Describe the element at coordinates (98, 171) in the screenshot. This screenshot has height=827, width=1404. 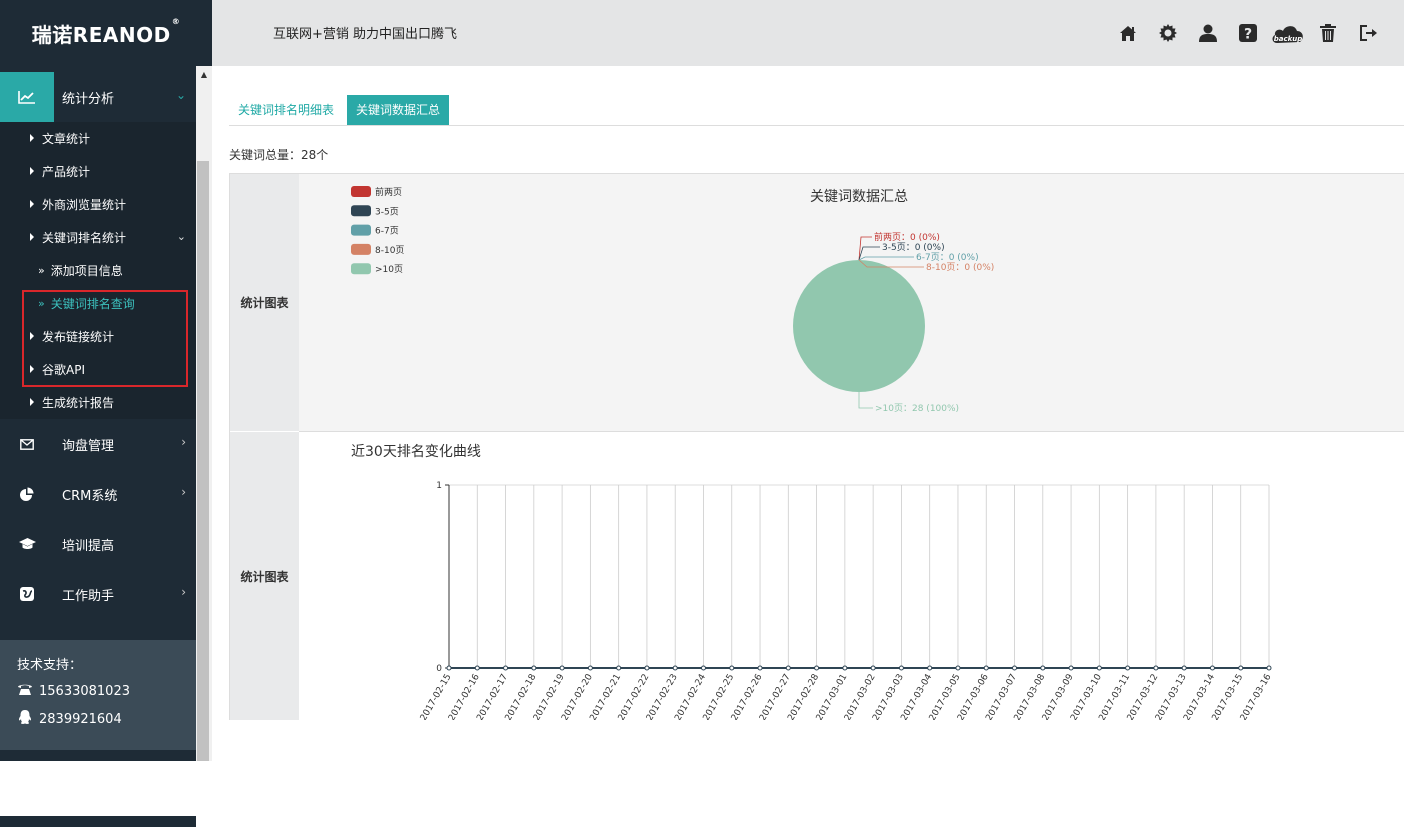
I see `sidebar-item-product-stats: 产品统计` at that location.